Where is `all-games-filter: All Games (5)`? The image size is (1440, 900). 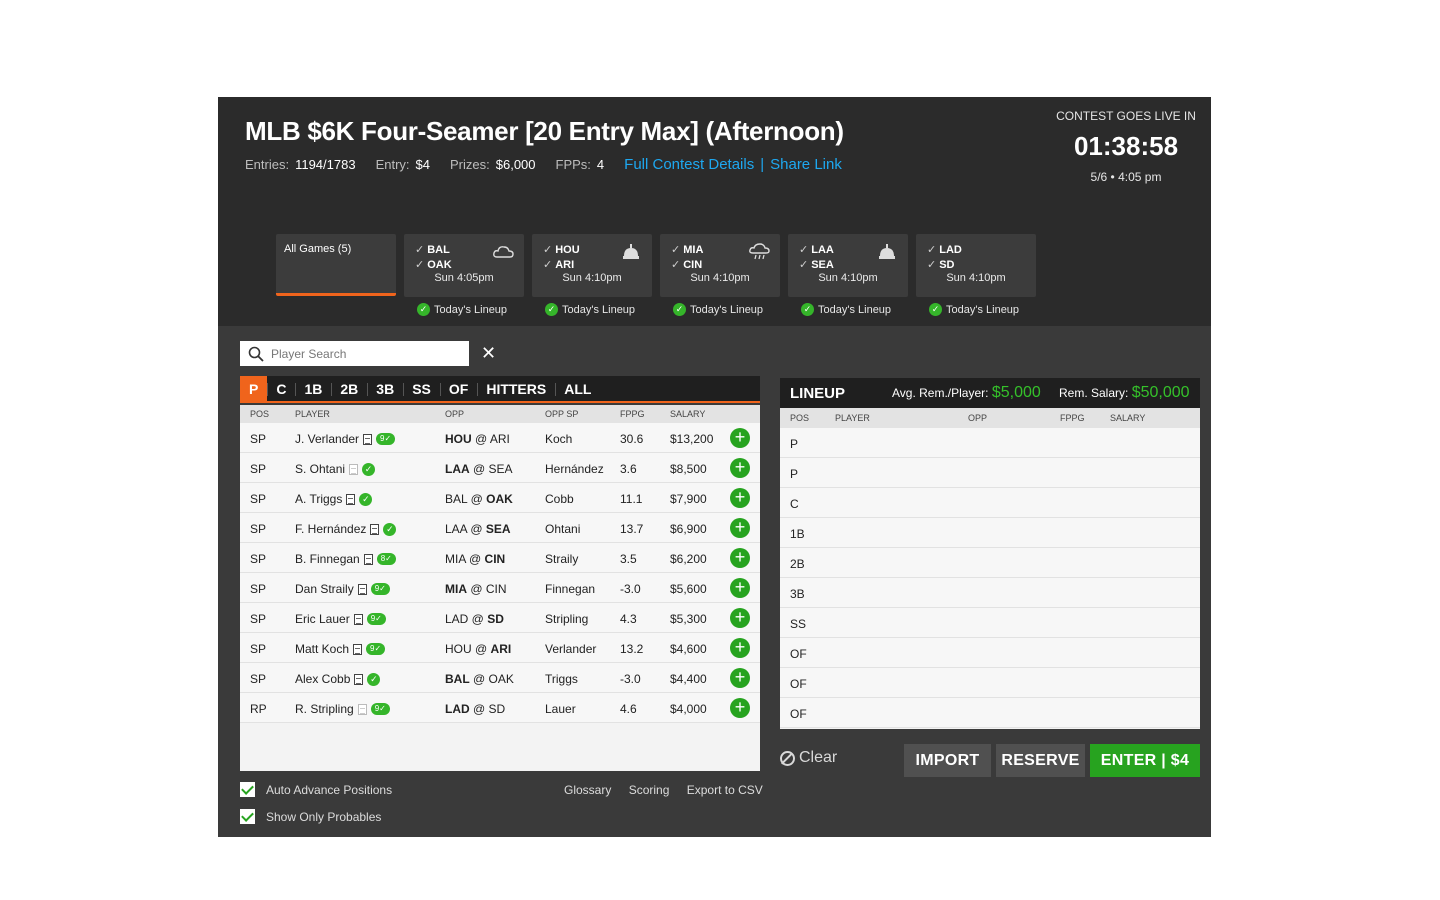
all-games-filter: All Games (5) is located at coordinates (336, 265).